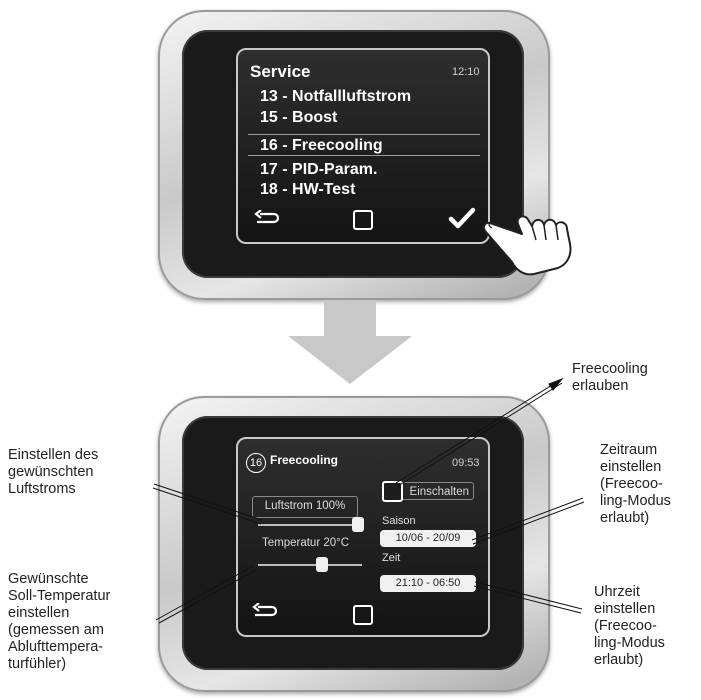 This screenshot has height=700, width=701. What do you see at coordinates (59, 596) in the screenshot?
I see `annotation-line: Soll-Temperatur` at bounding box center [59, 596].